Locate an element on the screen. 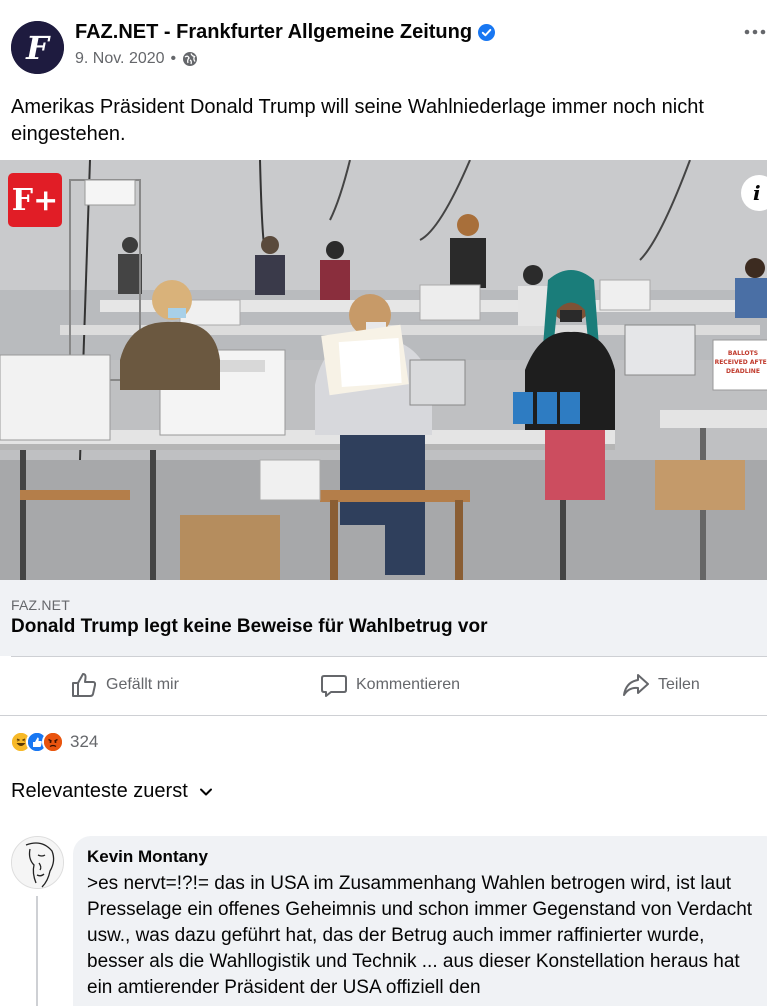 This screenshot has height=1006, width=767. sort-label: Relevanteste zuerst is located at coordinates (99, 791).